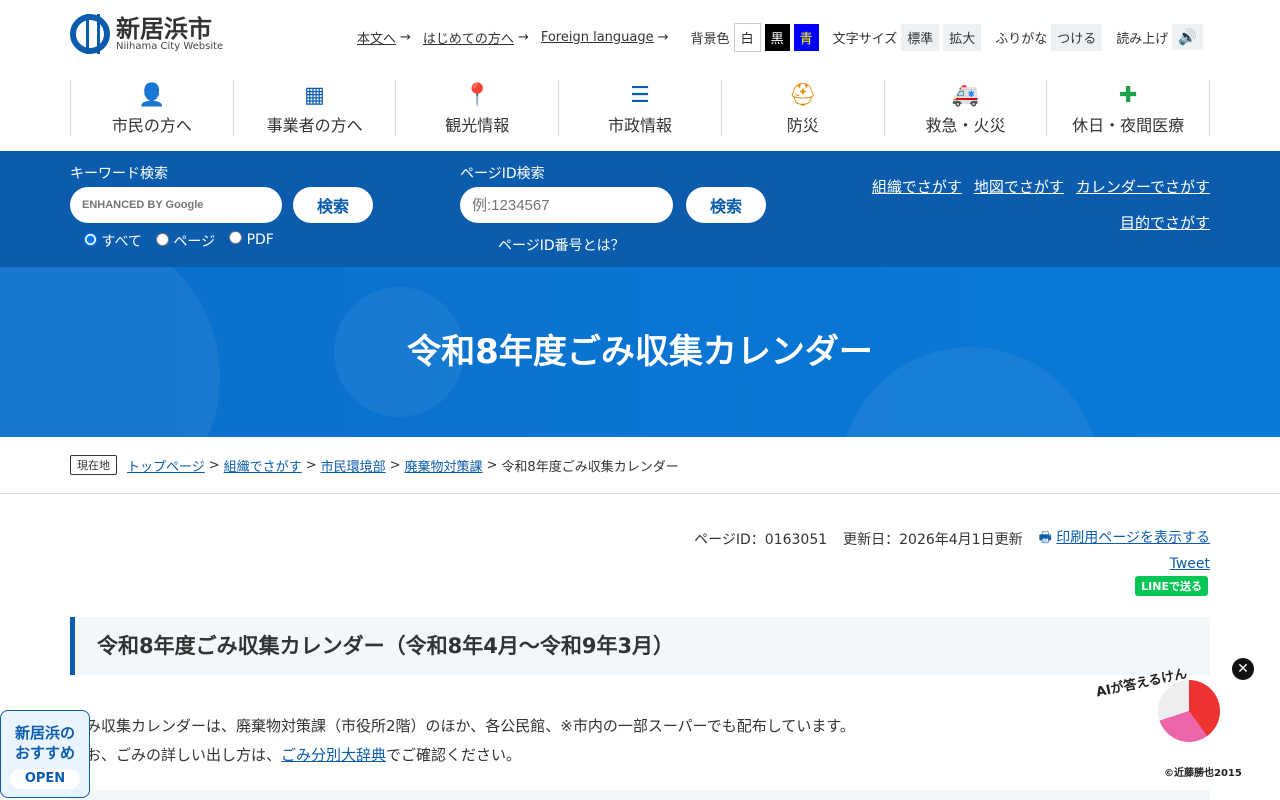  I want to click on mascot-character-icon, so click(1189, 711).